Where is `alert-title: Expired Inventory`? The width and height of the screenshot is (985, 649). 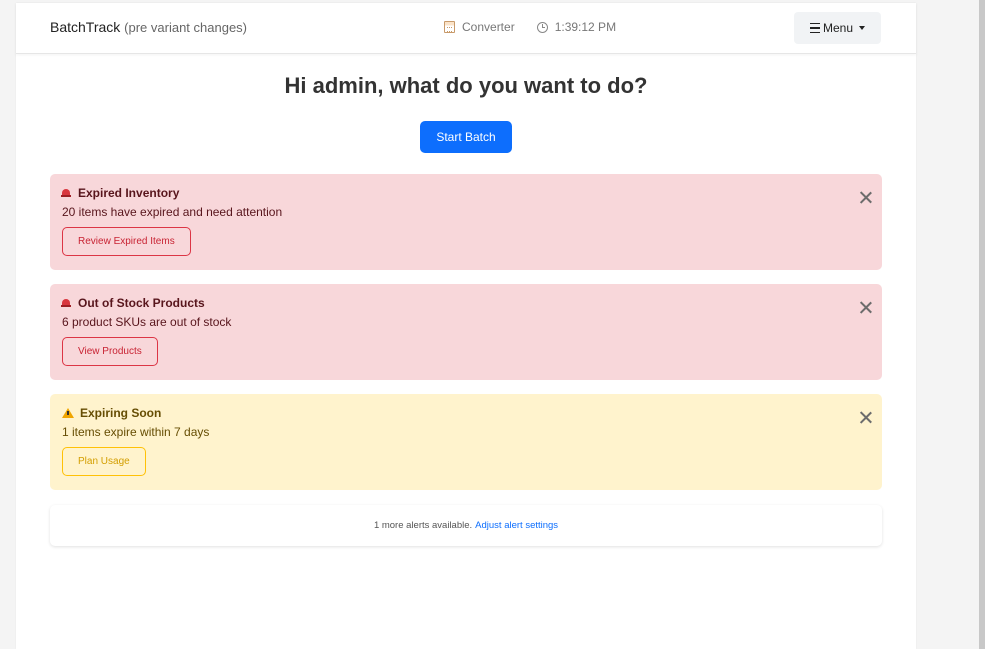 alert-title: Expired Inventory is located at coordinates (120, 193).